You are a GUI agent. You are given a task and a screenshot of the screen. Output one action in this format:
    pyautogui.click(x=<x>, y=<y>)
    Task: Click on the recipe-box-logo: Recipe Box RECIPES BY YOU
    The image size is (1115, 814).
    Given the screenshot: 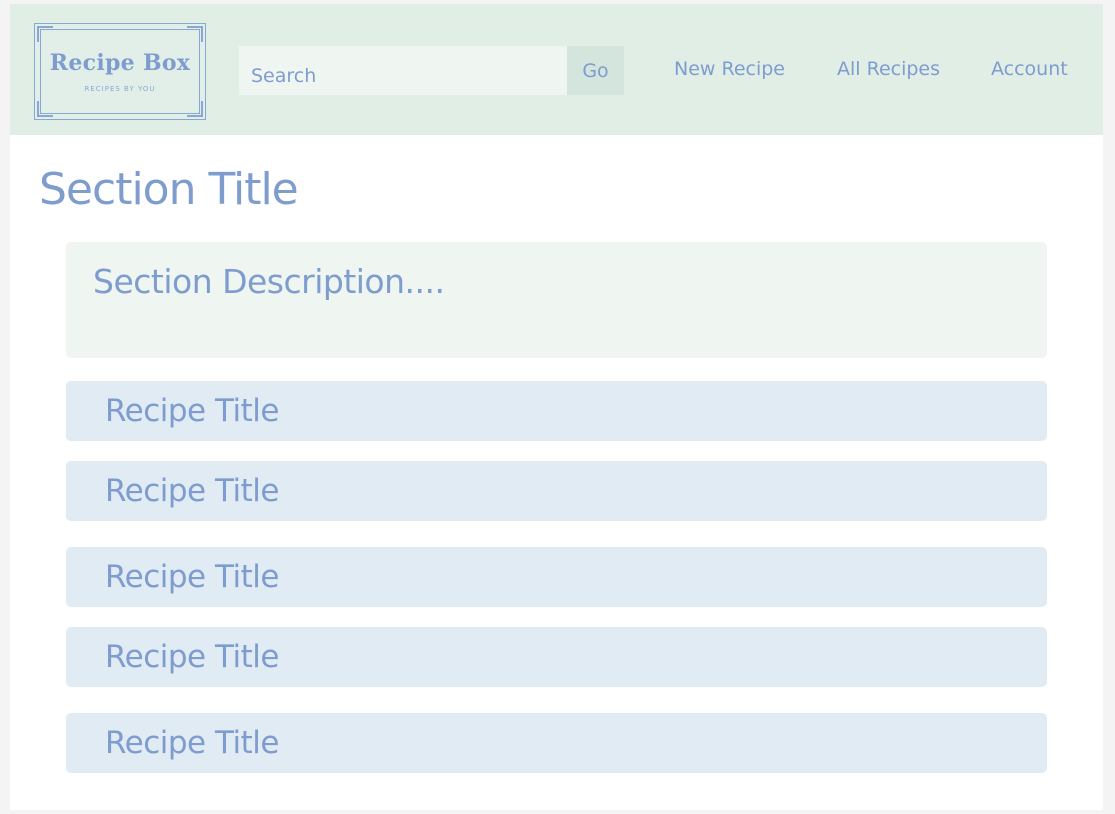 What is the action you would take?
    pyautogui.click(x=120, y=71)
    